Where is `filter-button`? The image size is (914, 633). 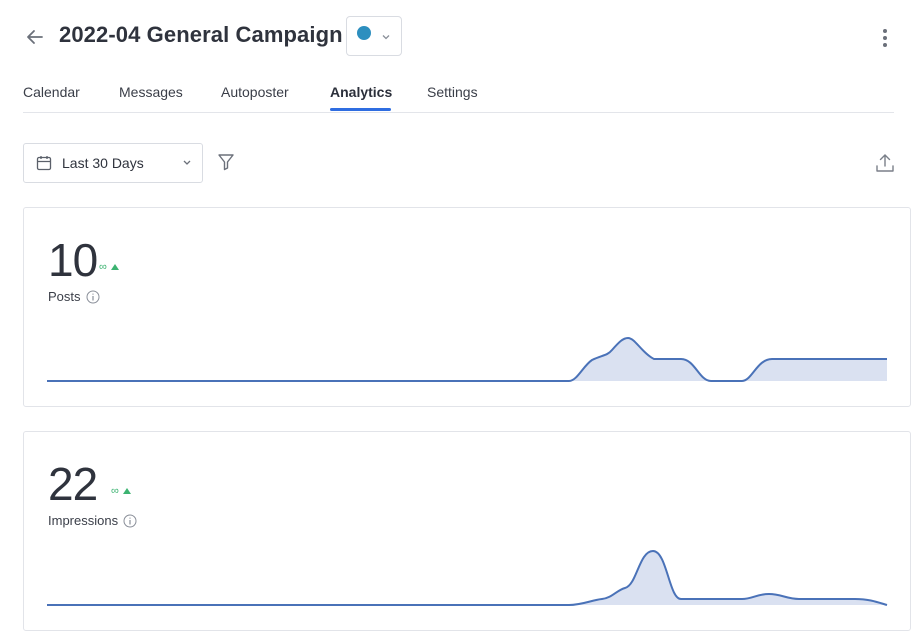 filter-button is located at coordinates (227, 163).